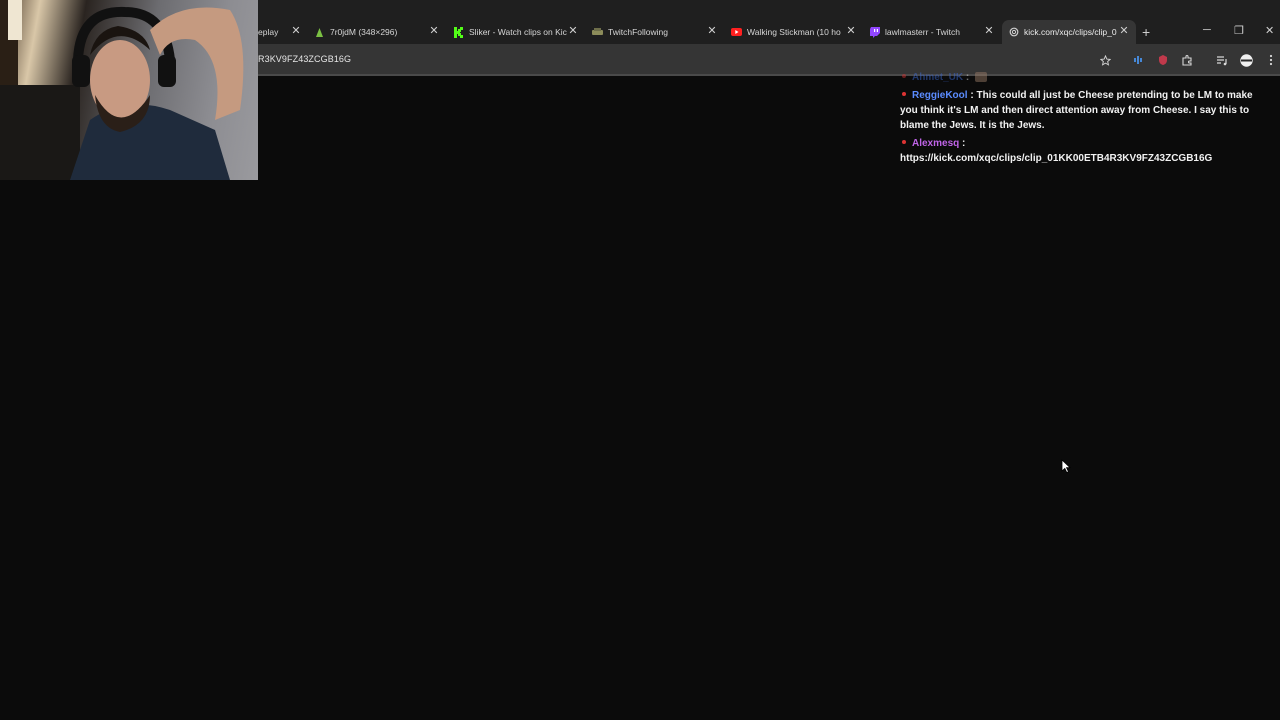 The width and height of the screenshot is (1280, 720). Describe the element at coordinates (935, 143) in the screenshot. I see `chat-username: Alexmesq` at that location.